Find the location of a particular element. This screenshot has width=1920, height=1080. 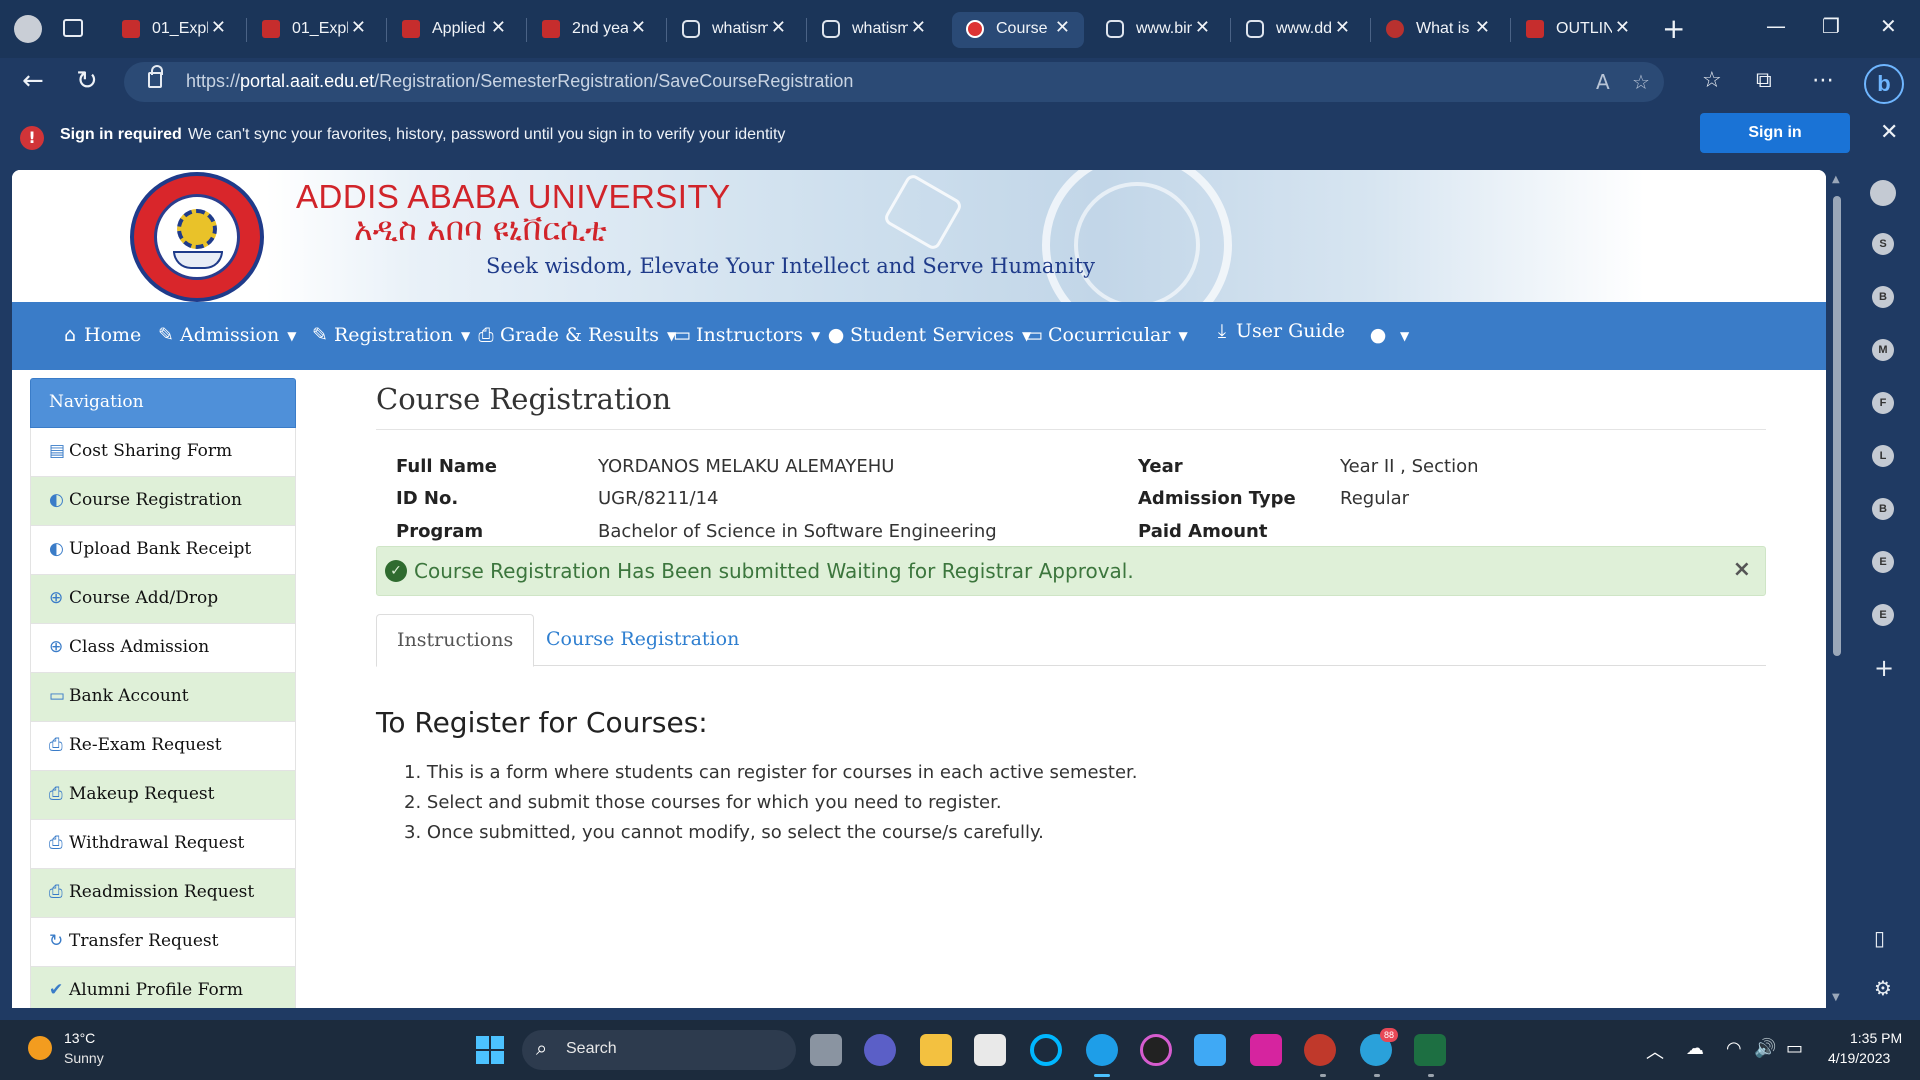

gear-icon: ⚙ is located at coordinates (1883, 988).